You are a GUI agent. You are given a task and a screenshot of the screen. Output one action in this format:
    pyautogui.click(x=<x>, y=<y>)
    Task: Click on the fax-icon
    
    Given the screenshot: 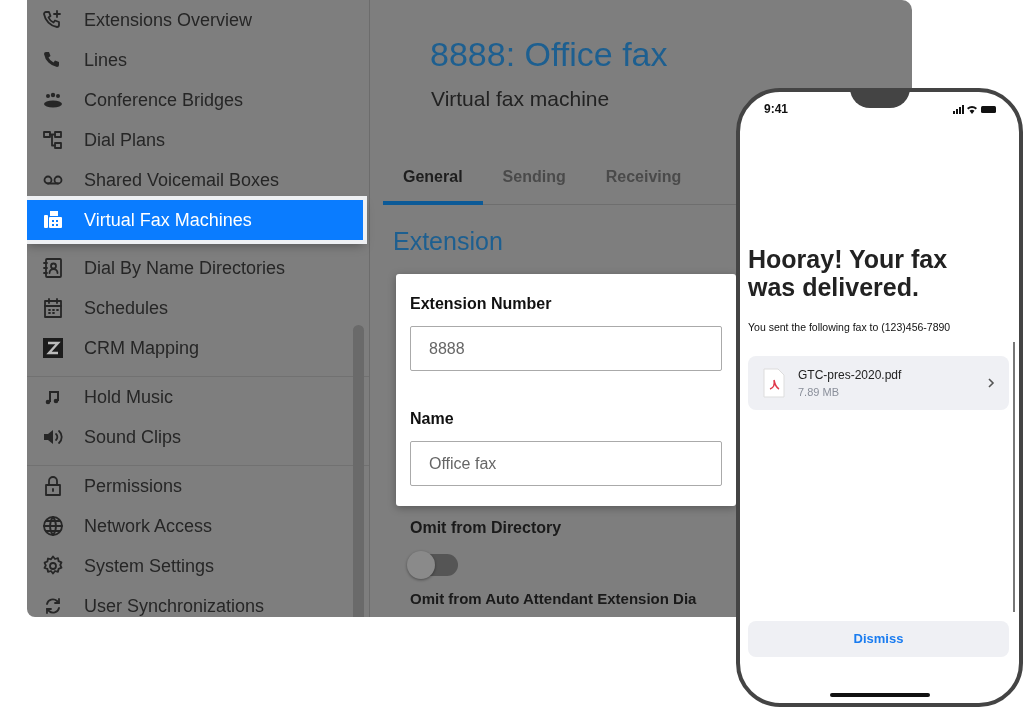 What is the action you would take?
    pyautogui.click(x=53, y=220)
    